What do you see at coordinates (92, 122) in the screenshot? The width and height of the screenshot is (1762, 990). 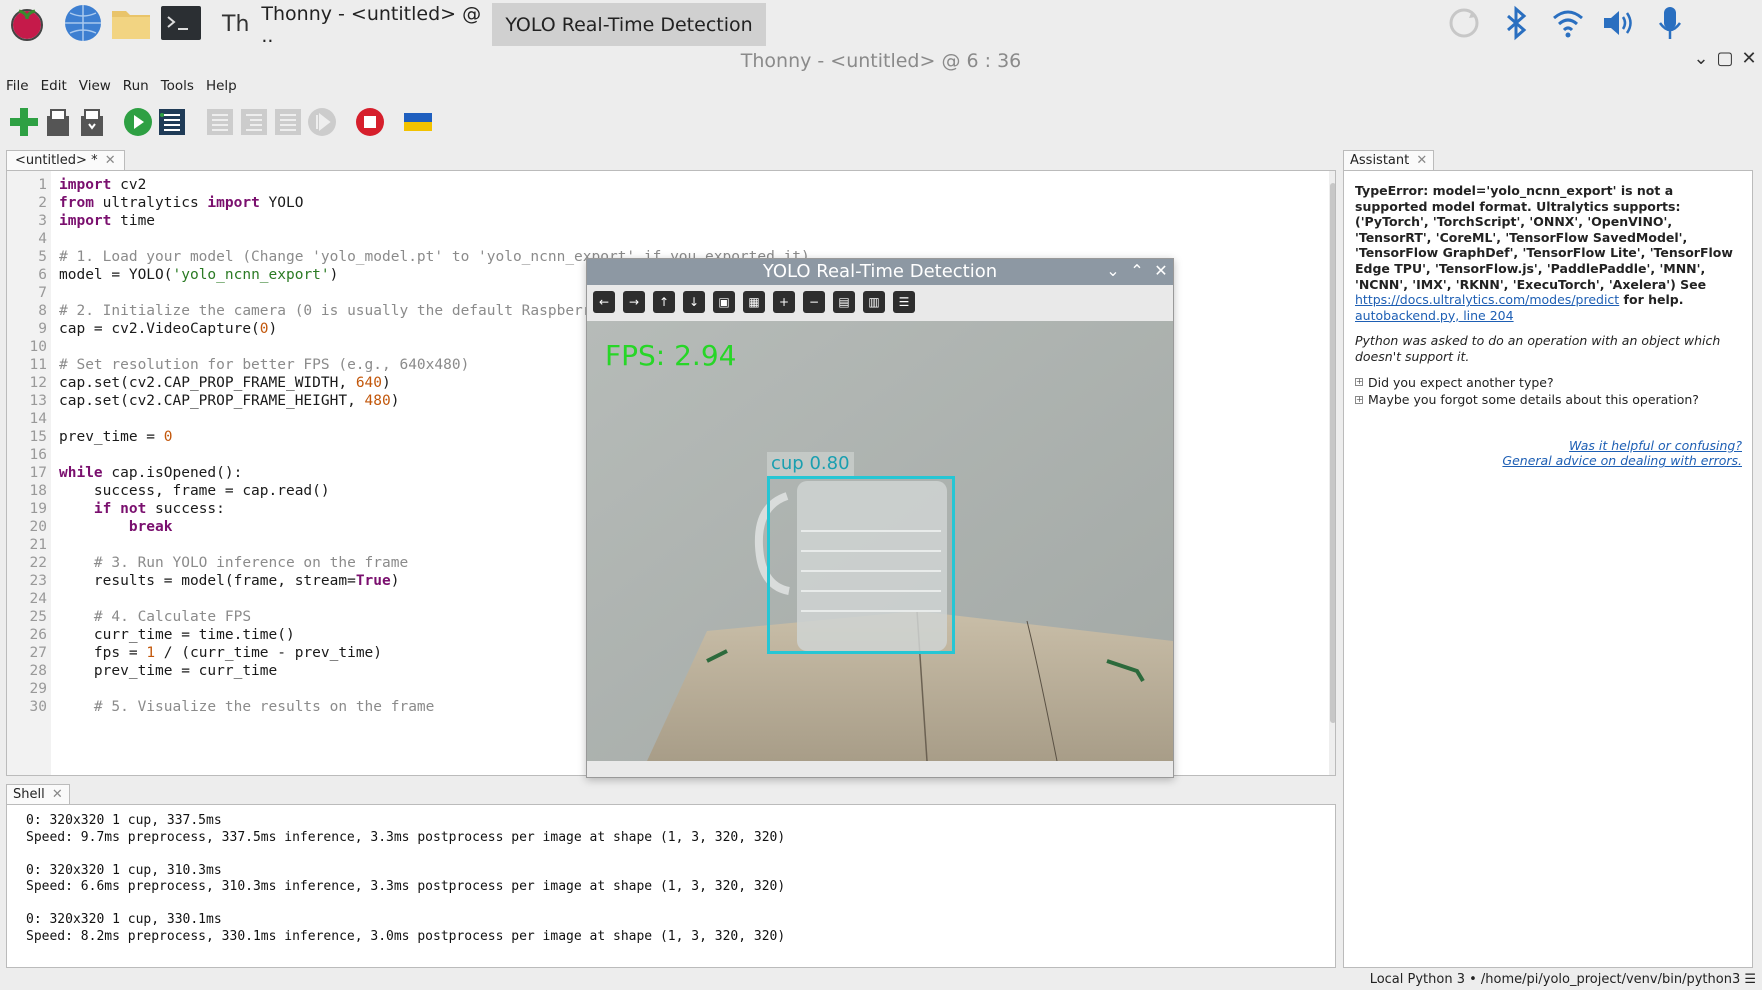 I see `save-file-icon` at bounding box center [92, 122].